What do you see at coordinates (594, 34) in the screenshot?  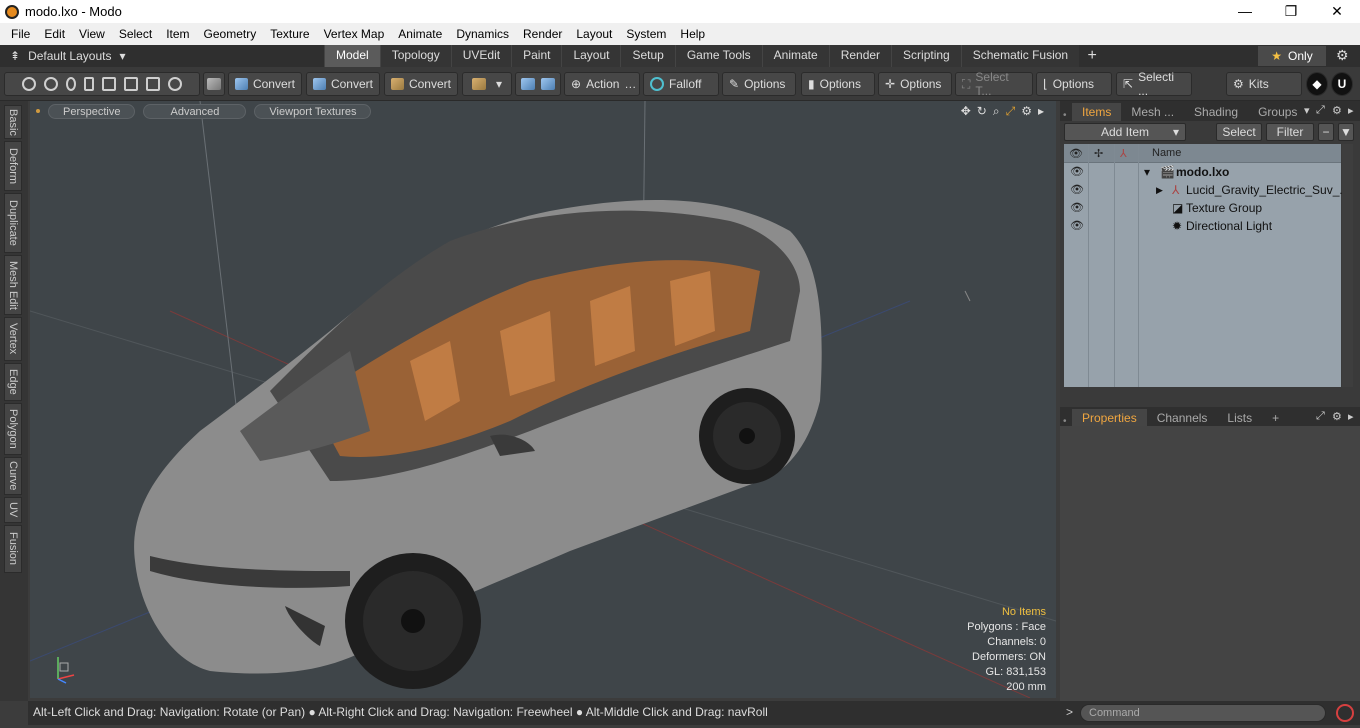 I see `menu-layout: Layout` at bounding box center [594, 34].